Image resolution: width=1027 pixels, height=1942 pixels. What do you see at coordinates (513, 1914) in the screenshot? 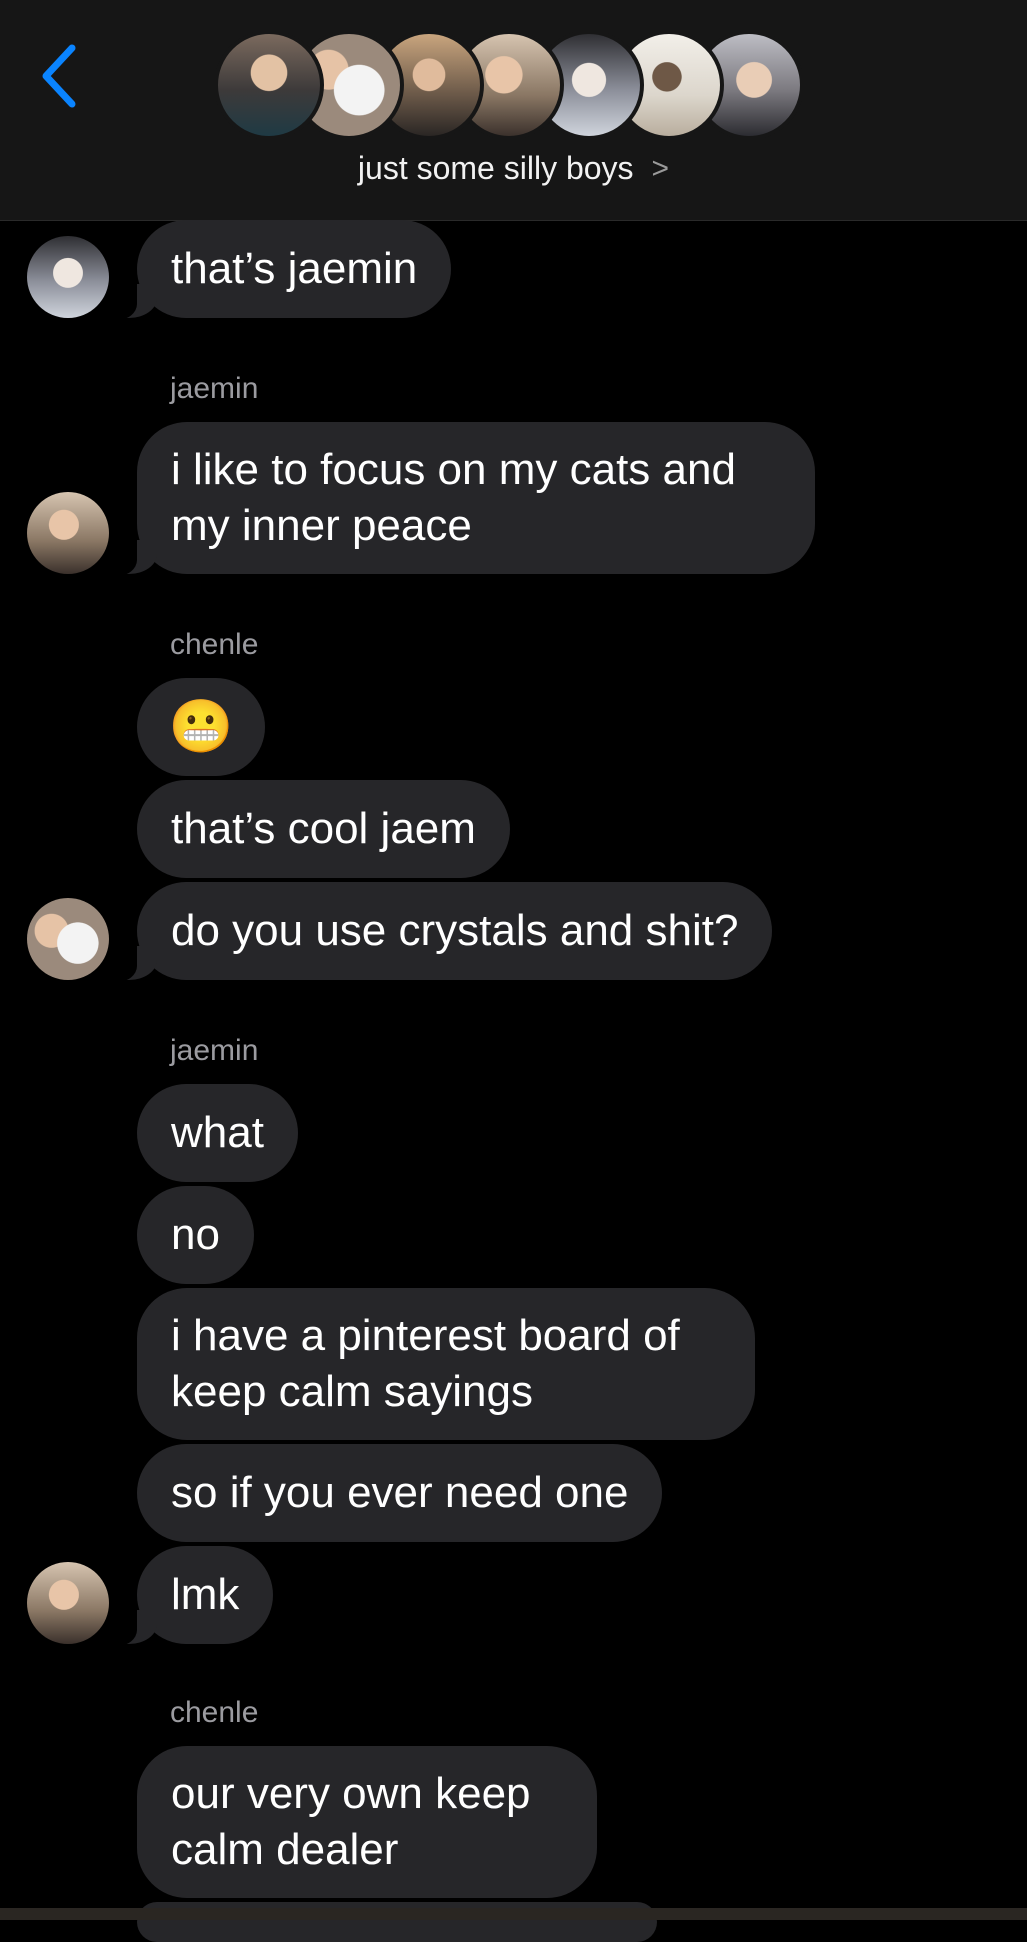
I see `bottom-edge` at bounding box center [513, 1914].